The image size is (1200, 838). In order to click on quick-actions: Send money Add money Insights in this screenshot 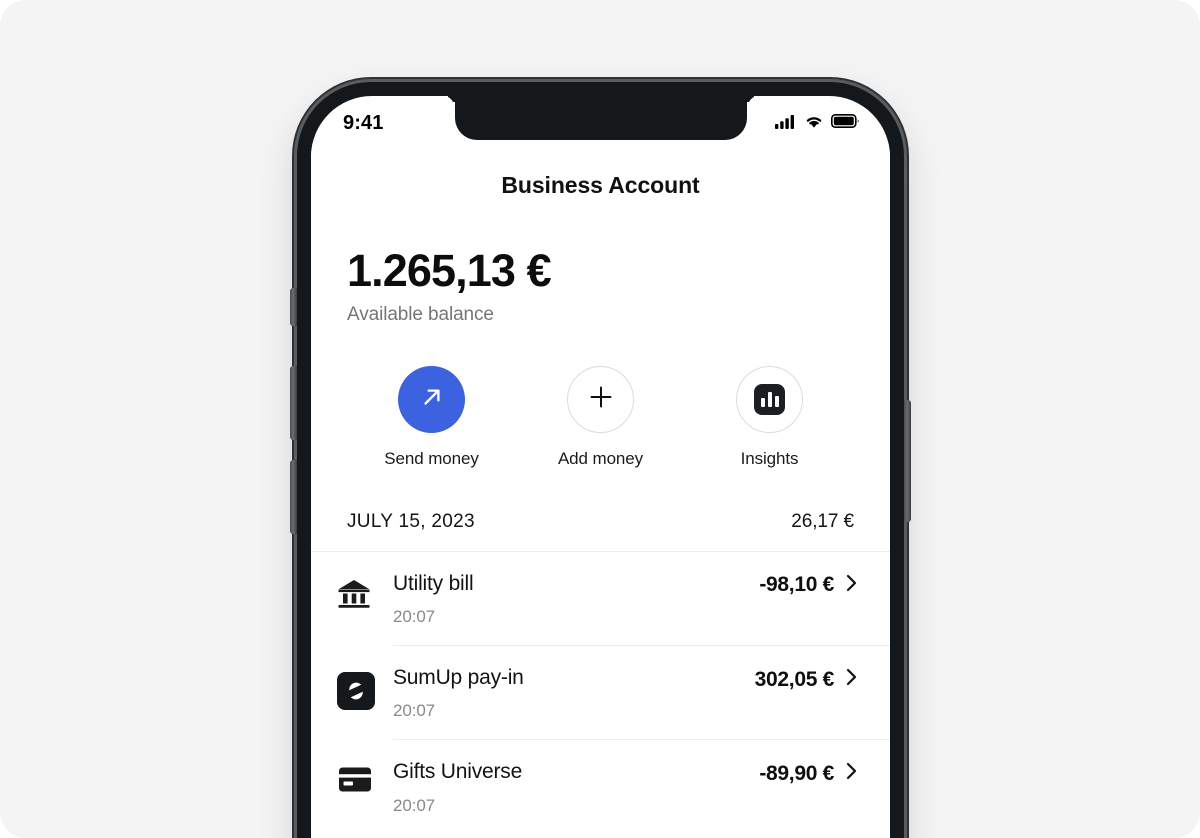, I will do `click(600, 397)`.